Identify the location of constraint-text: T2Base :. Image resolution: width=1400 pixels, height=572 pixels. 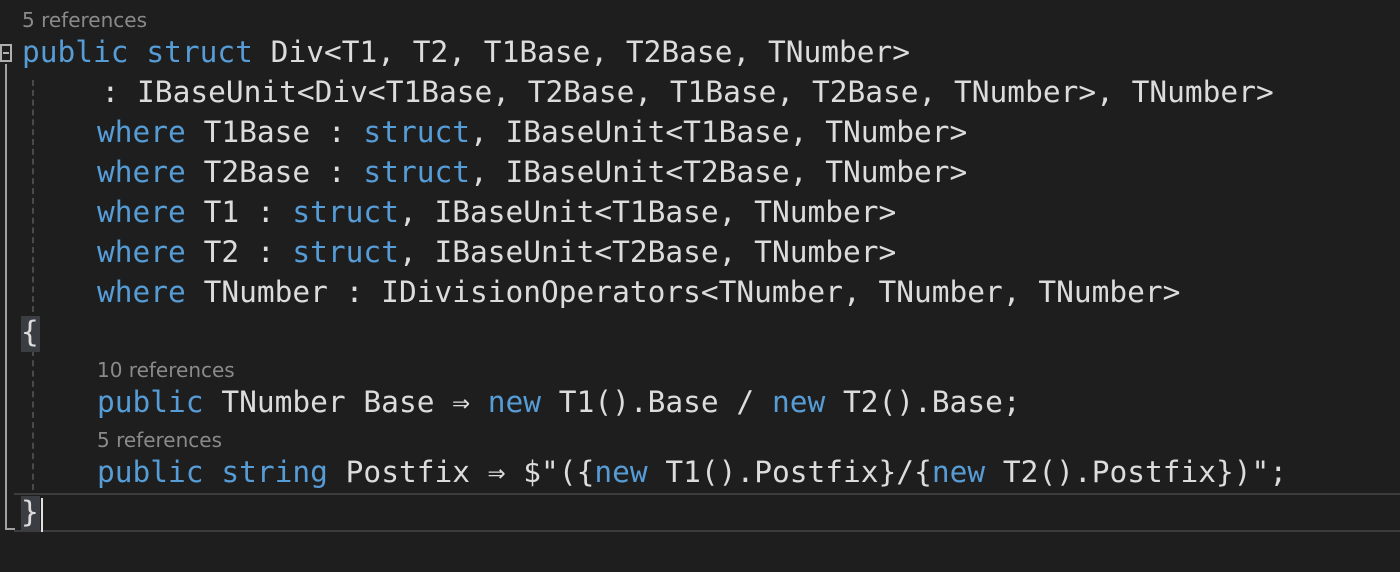
(274, 172).